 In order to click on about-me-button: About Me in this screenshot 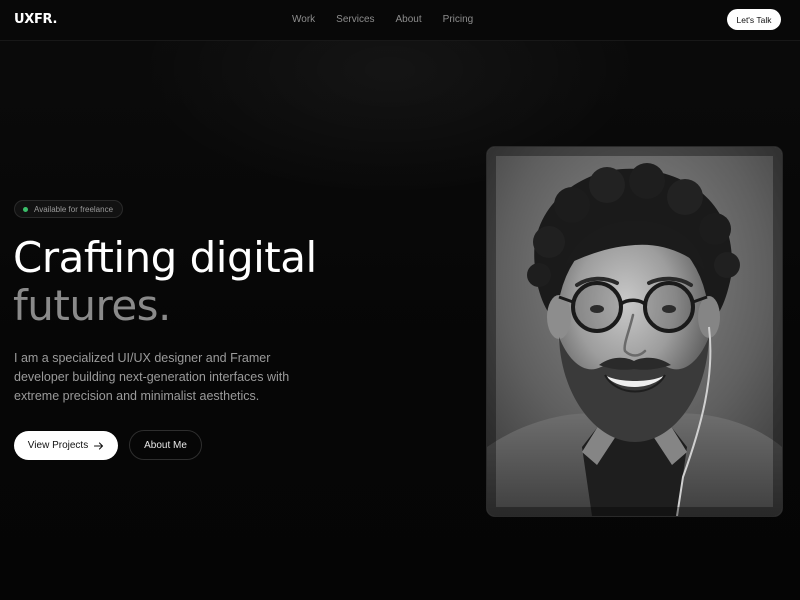, I will do `click(165, 445)`.